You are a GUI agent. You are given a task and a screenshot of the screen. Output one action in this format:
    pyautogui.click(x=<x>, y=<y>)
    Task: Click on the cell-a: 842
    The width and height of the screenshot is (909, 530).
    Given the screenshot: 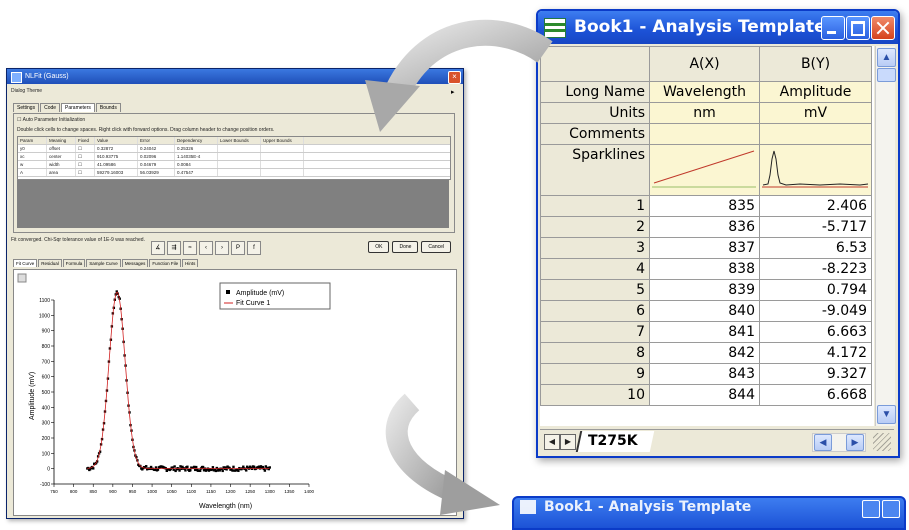 What is the action you would take?
    pyautogui.click(x=704, y=353)
    